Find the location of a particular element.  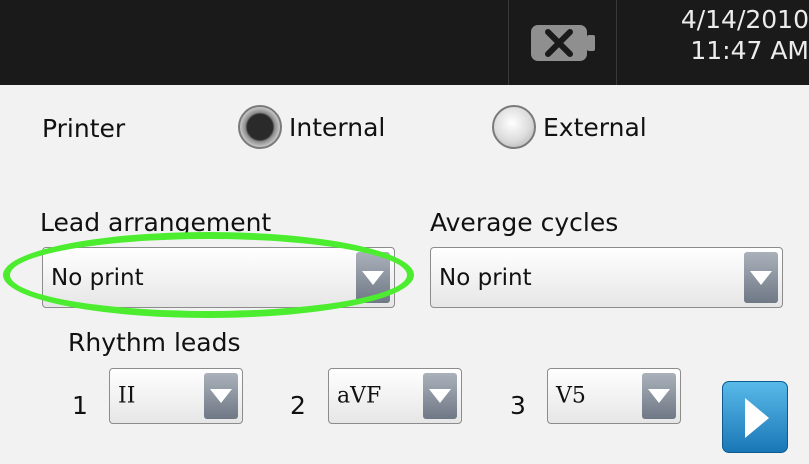

internal-label: Internal is located at coordinates (337, 127).